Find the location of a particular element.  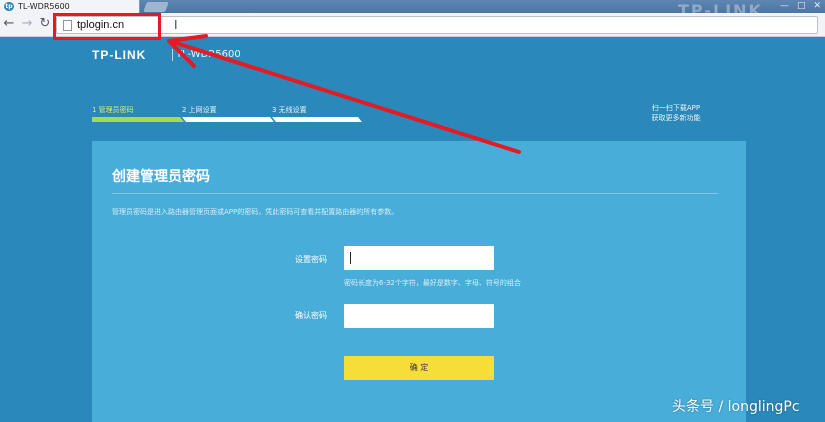

confirm-button: 确 定 is located at coordinates (419, 368).